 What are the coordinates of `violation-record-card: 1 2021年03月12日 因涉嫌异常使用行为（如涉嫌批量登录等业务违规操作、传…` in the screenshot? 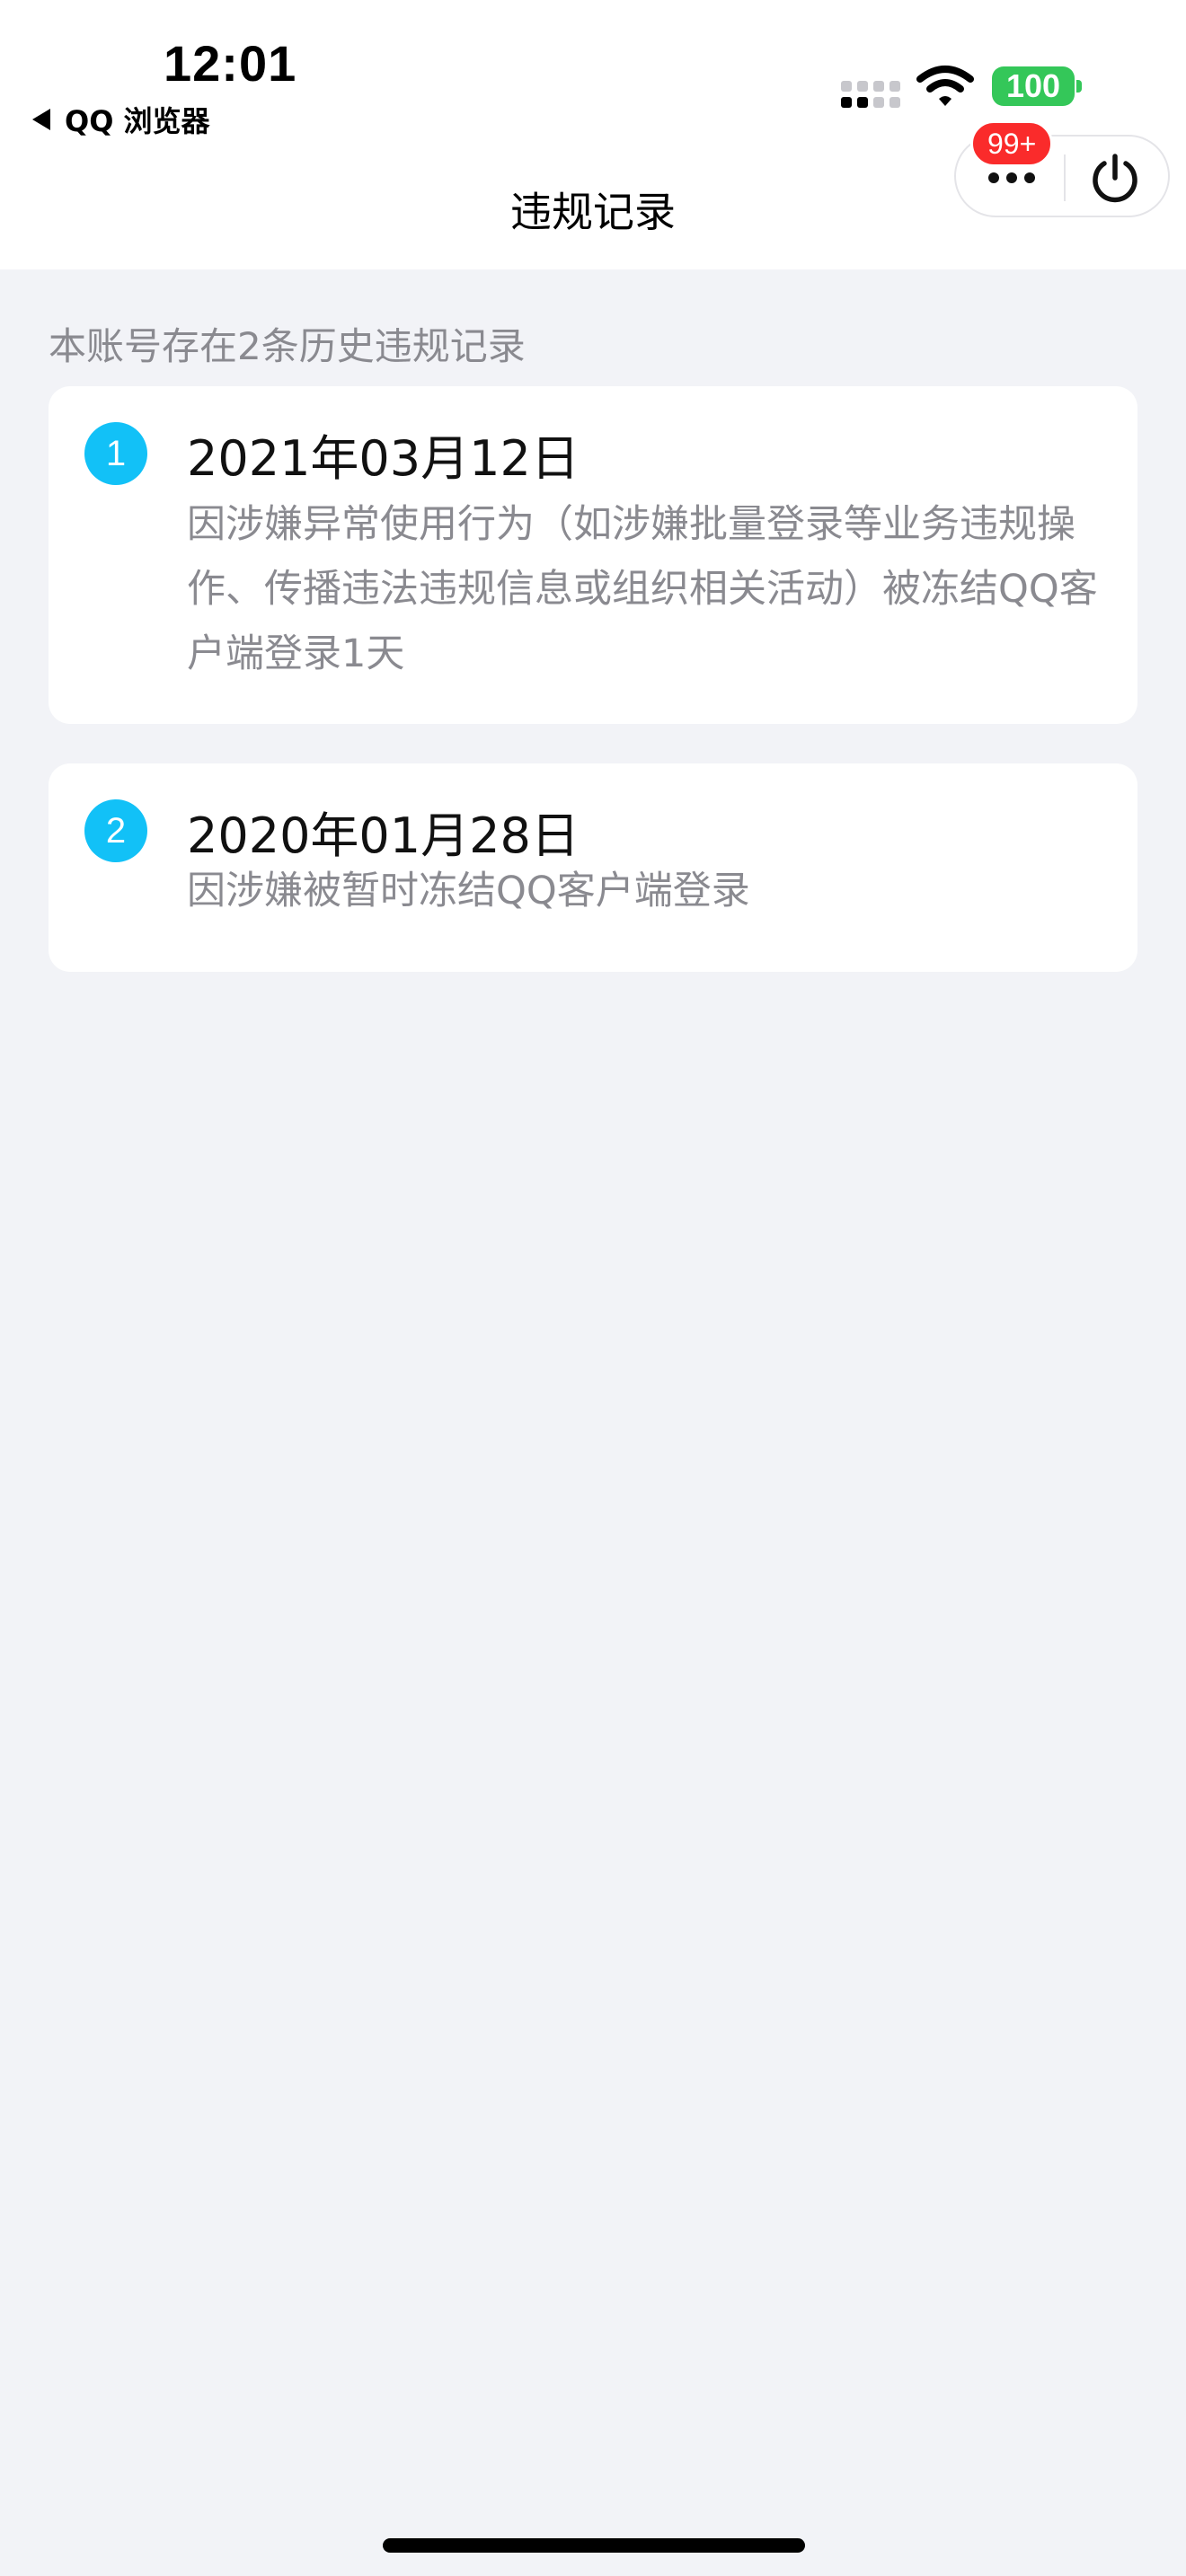 It's located at (593, 555).